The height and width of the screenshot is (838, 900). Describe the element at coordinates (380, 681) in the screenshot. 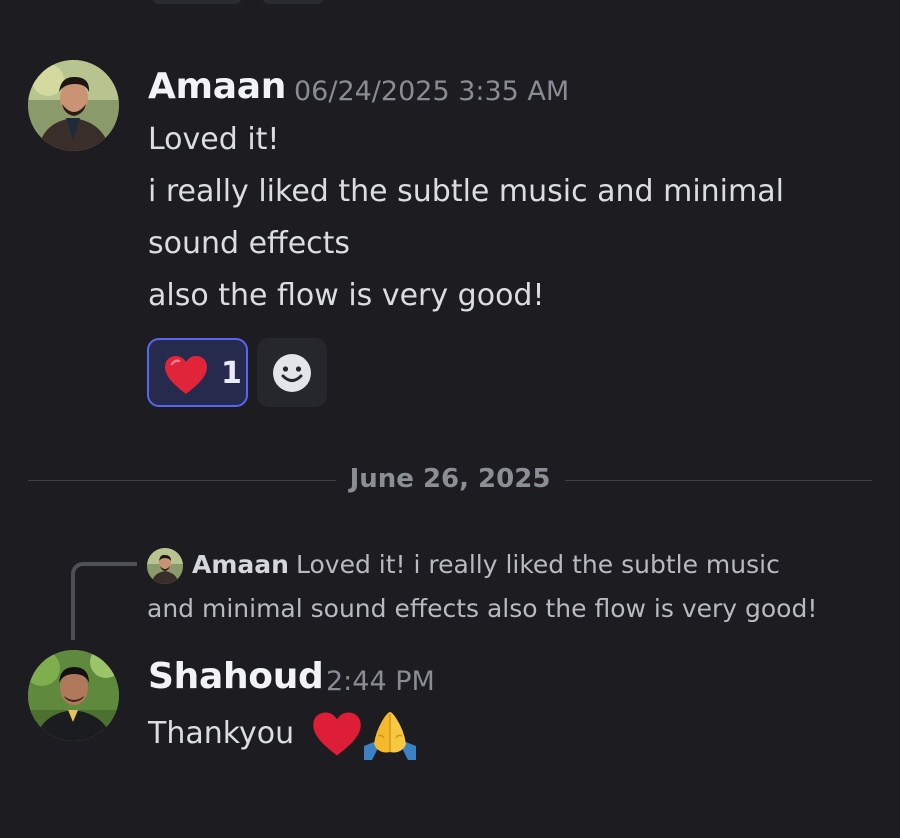

I see `message-timestamp: 2:44 PM` at that location.